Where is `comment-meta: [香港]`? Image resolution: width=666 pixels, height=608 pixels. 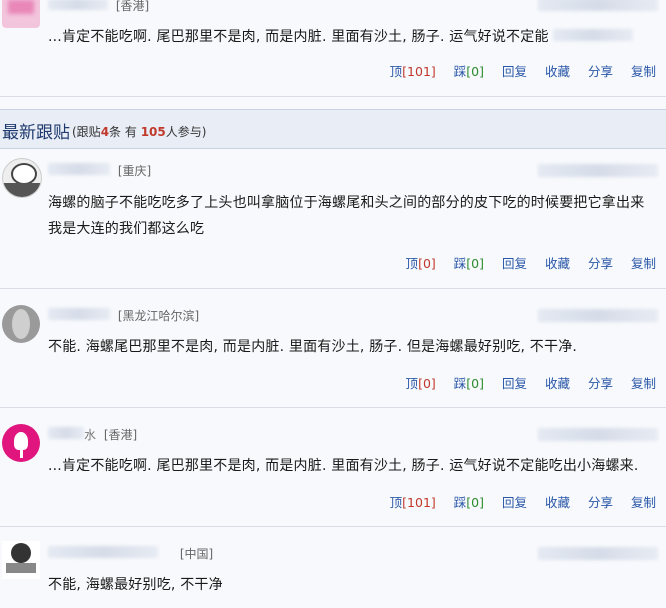
comment-meta: [香港] is located at coordinates (98, 7).